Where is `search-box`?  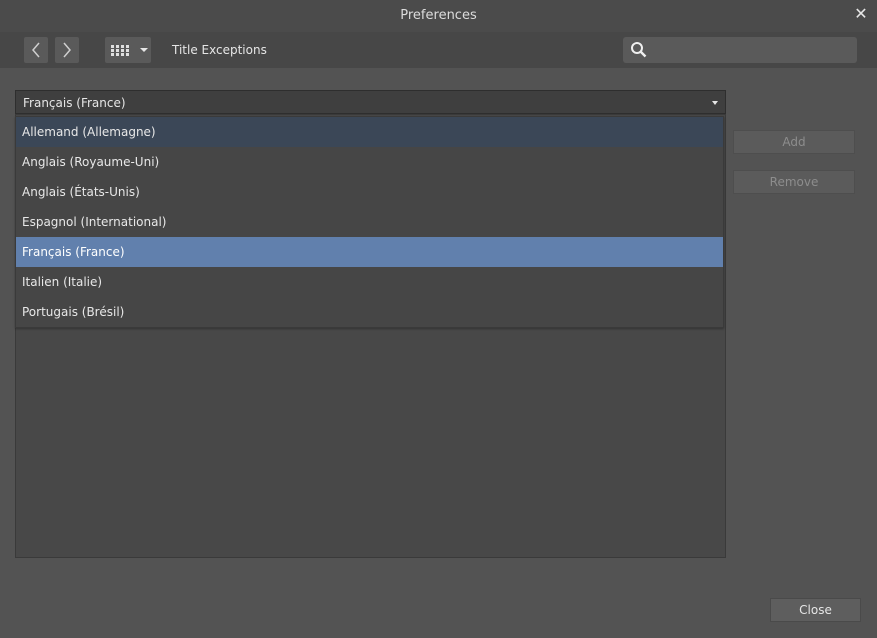
search-box is located at coordinates (740, 50).